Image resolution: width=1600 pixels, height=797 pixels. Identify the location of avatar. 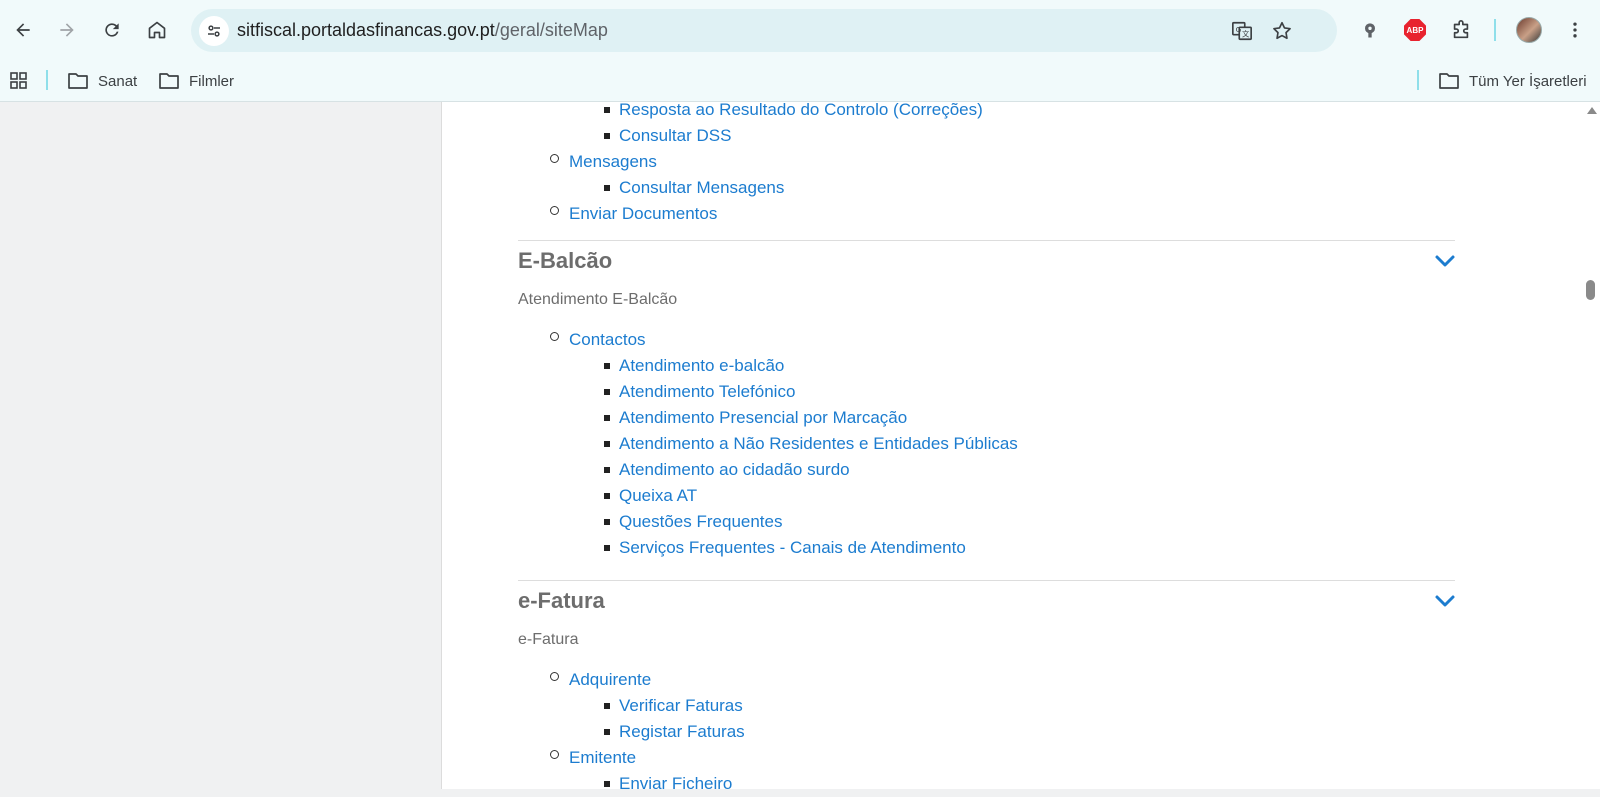
(1529, 30).